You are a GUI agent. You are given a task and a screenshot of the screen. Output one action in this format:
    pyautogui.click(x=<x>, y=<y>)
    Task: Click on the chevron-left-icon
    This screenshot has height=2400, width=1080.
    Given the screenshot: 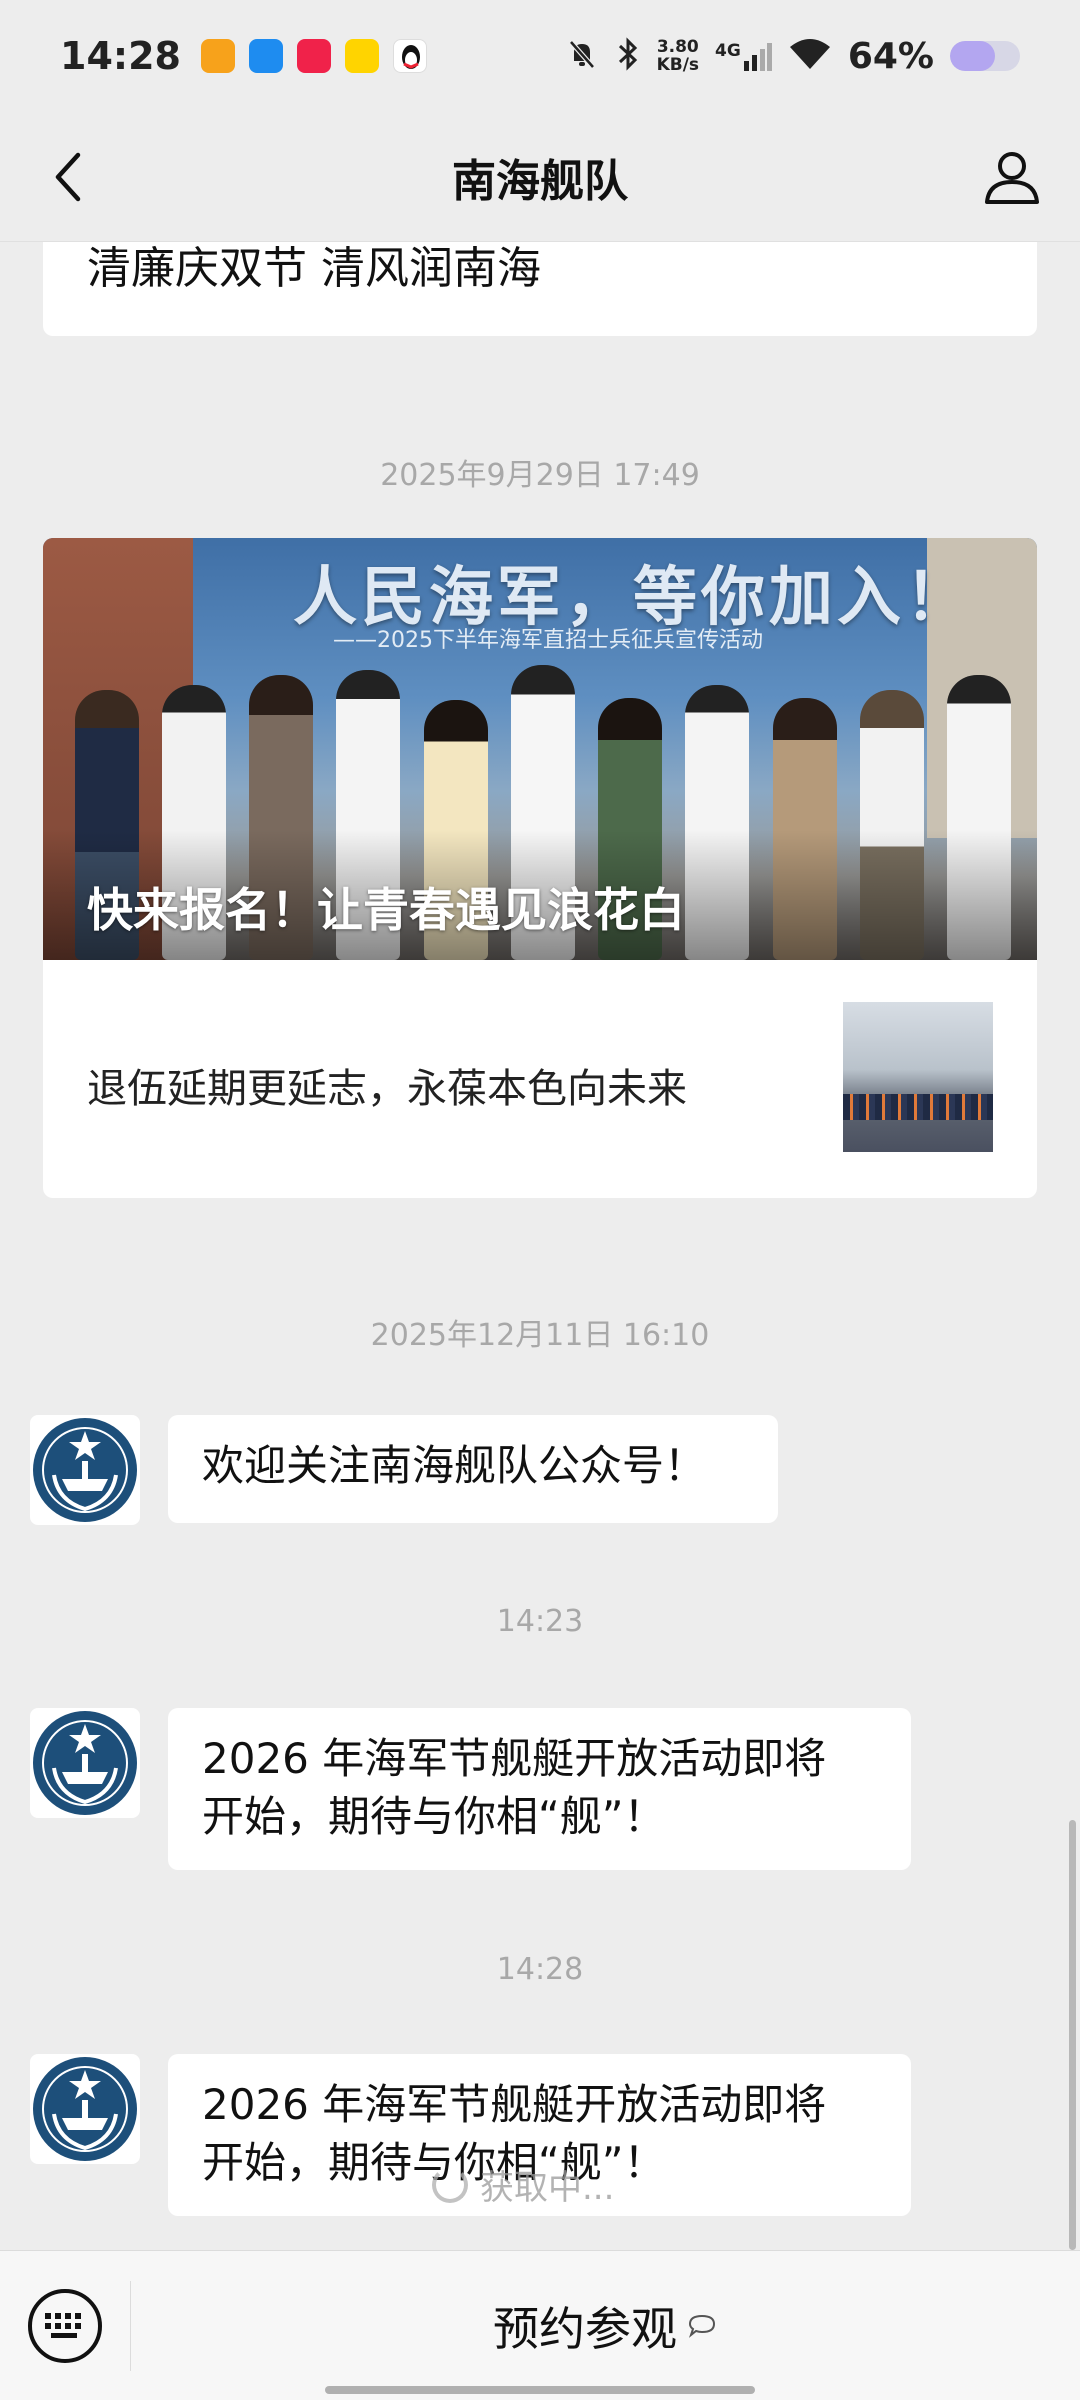 What is the action you would take?
    pyautogui.click(x=68, y=177)
    